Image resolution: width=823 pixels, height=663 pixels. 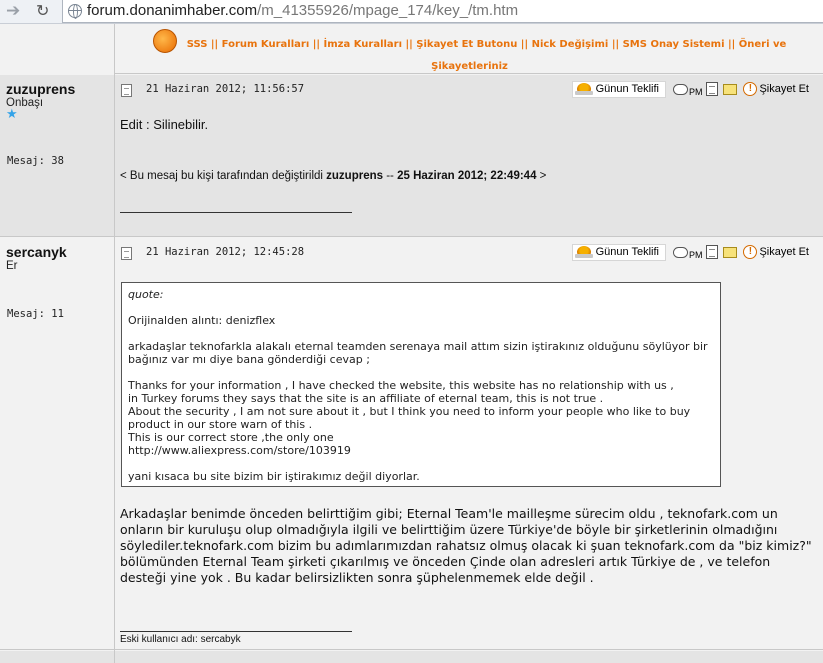 I want to click on column-divider, so click(x=114, y=343).